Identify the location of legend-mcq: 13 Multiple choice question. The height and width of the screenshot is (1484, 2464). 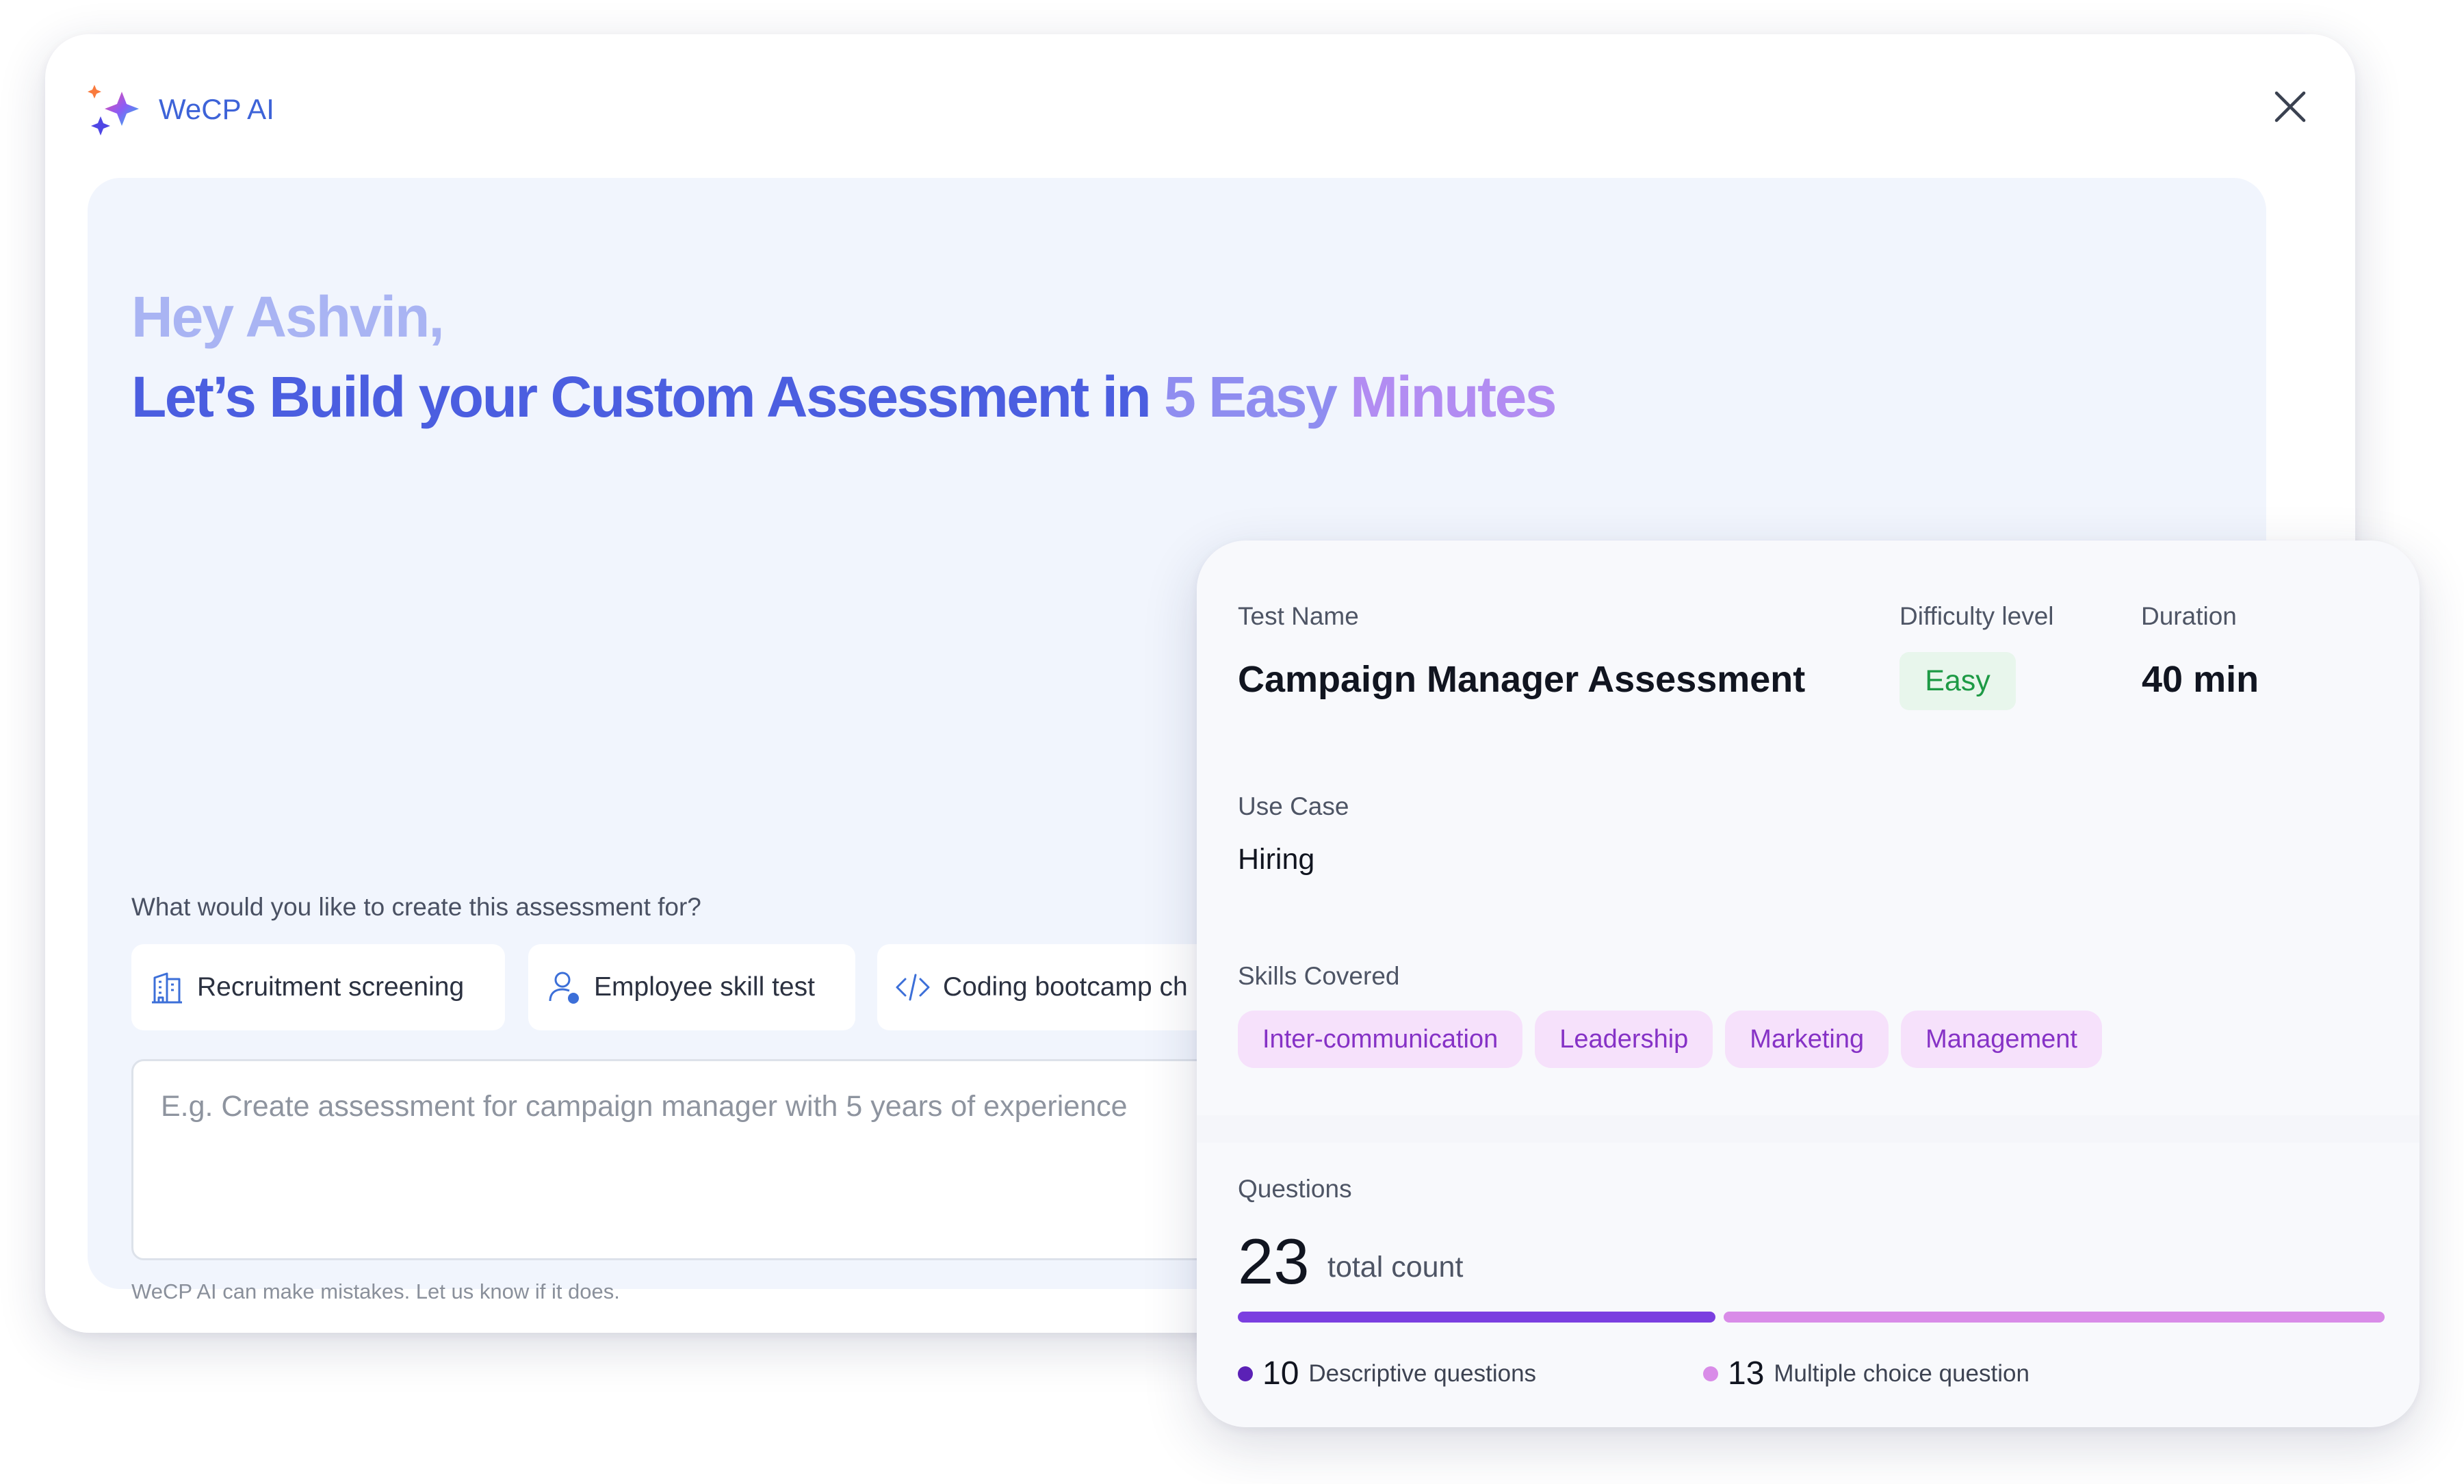
(1866, 1373).